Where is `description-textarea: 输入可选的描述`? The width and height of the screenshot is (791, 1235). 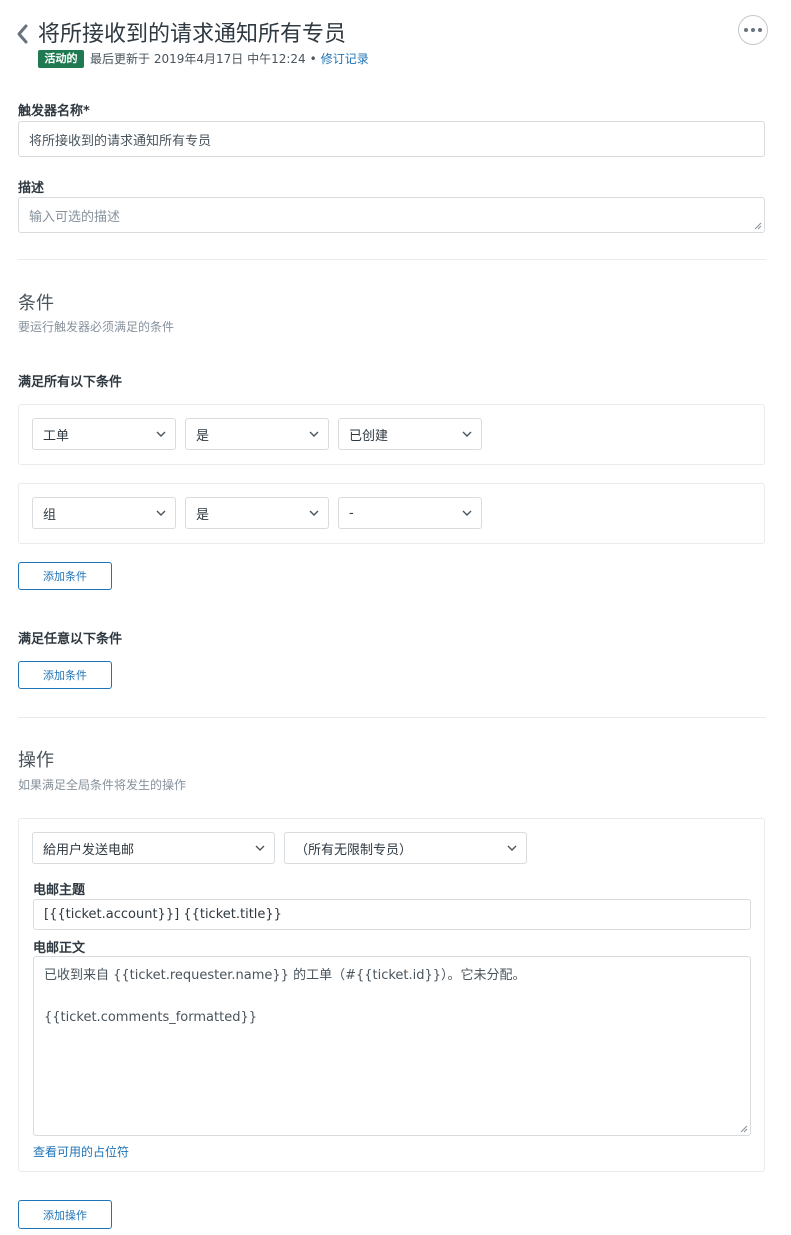 description-textarea: 输入可选的描述 is located at coordinates (391, 215).